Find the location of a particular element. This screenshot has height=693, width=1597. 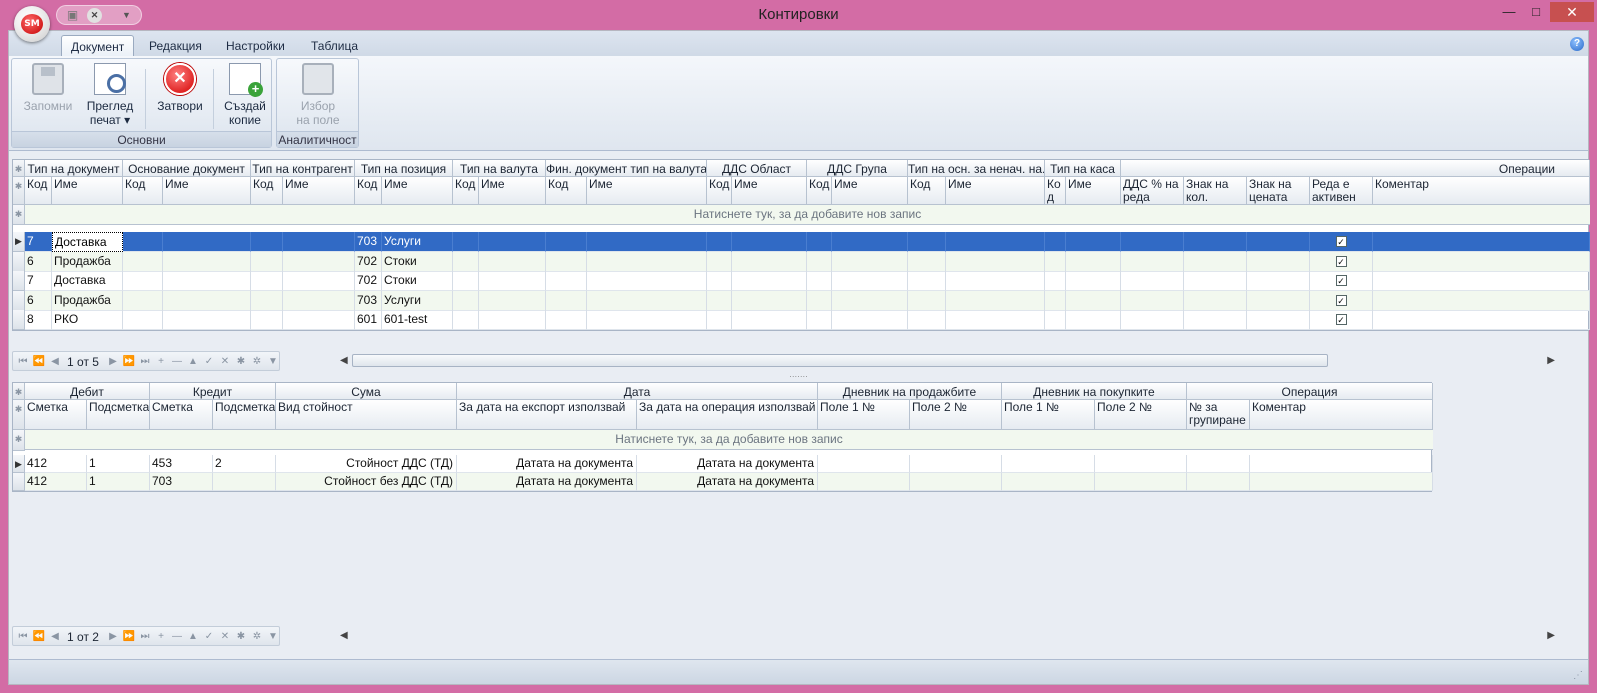

column-header: Коментар is located at coordinates (1481, 191).